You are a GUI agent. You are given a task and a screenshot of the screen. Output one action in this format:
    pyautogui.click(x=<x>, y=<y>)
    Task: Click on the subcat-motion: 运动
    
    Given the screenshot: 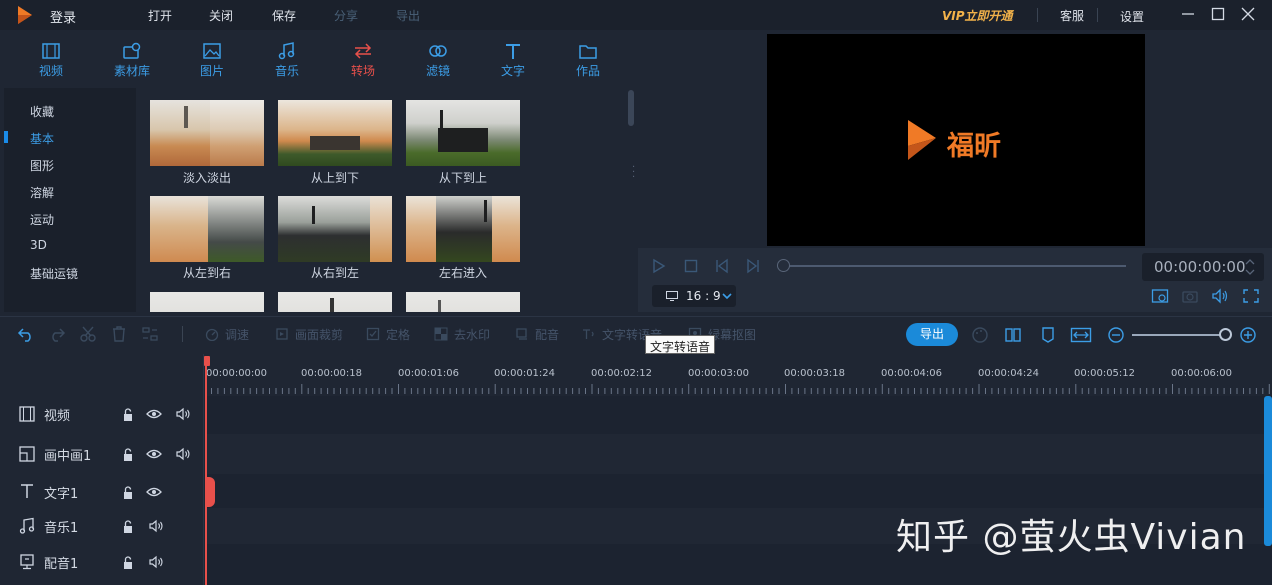 What is the action you would take?
    pyautogui.click(x=42, y=219)
    